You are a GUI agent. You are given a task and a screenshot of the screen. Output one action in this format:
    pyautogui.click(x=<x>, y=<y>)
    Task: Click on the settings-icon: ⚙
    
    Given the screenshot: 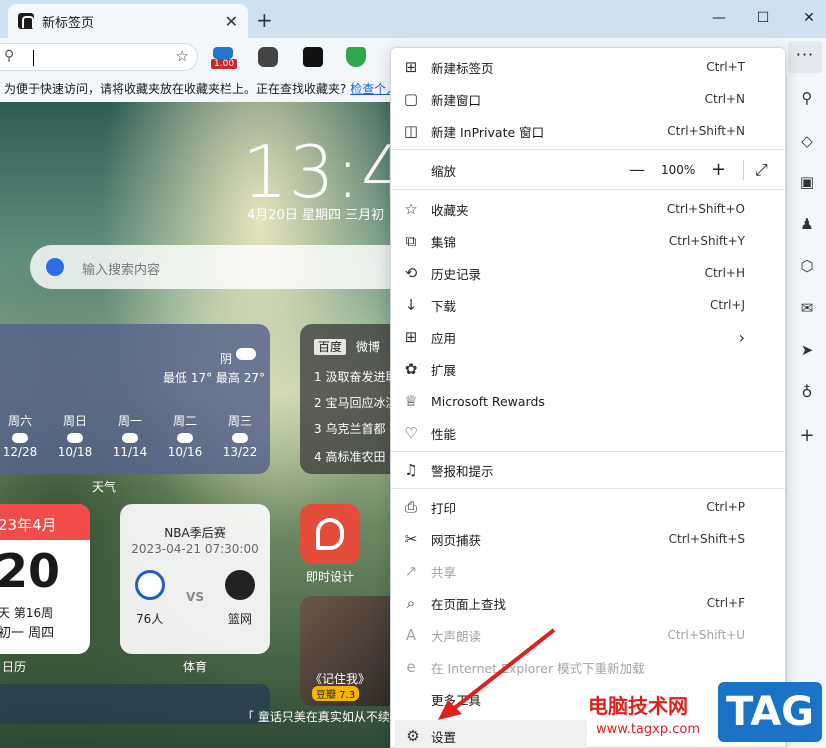 What is the action you would take?
    pyautogui.click(x=413, y=736)
    